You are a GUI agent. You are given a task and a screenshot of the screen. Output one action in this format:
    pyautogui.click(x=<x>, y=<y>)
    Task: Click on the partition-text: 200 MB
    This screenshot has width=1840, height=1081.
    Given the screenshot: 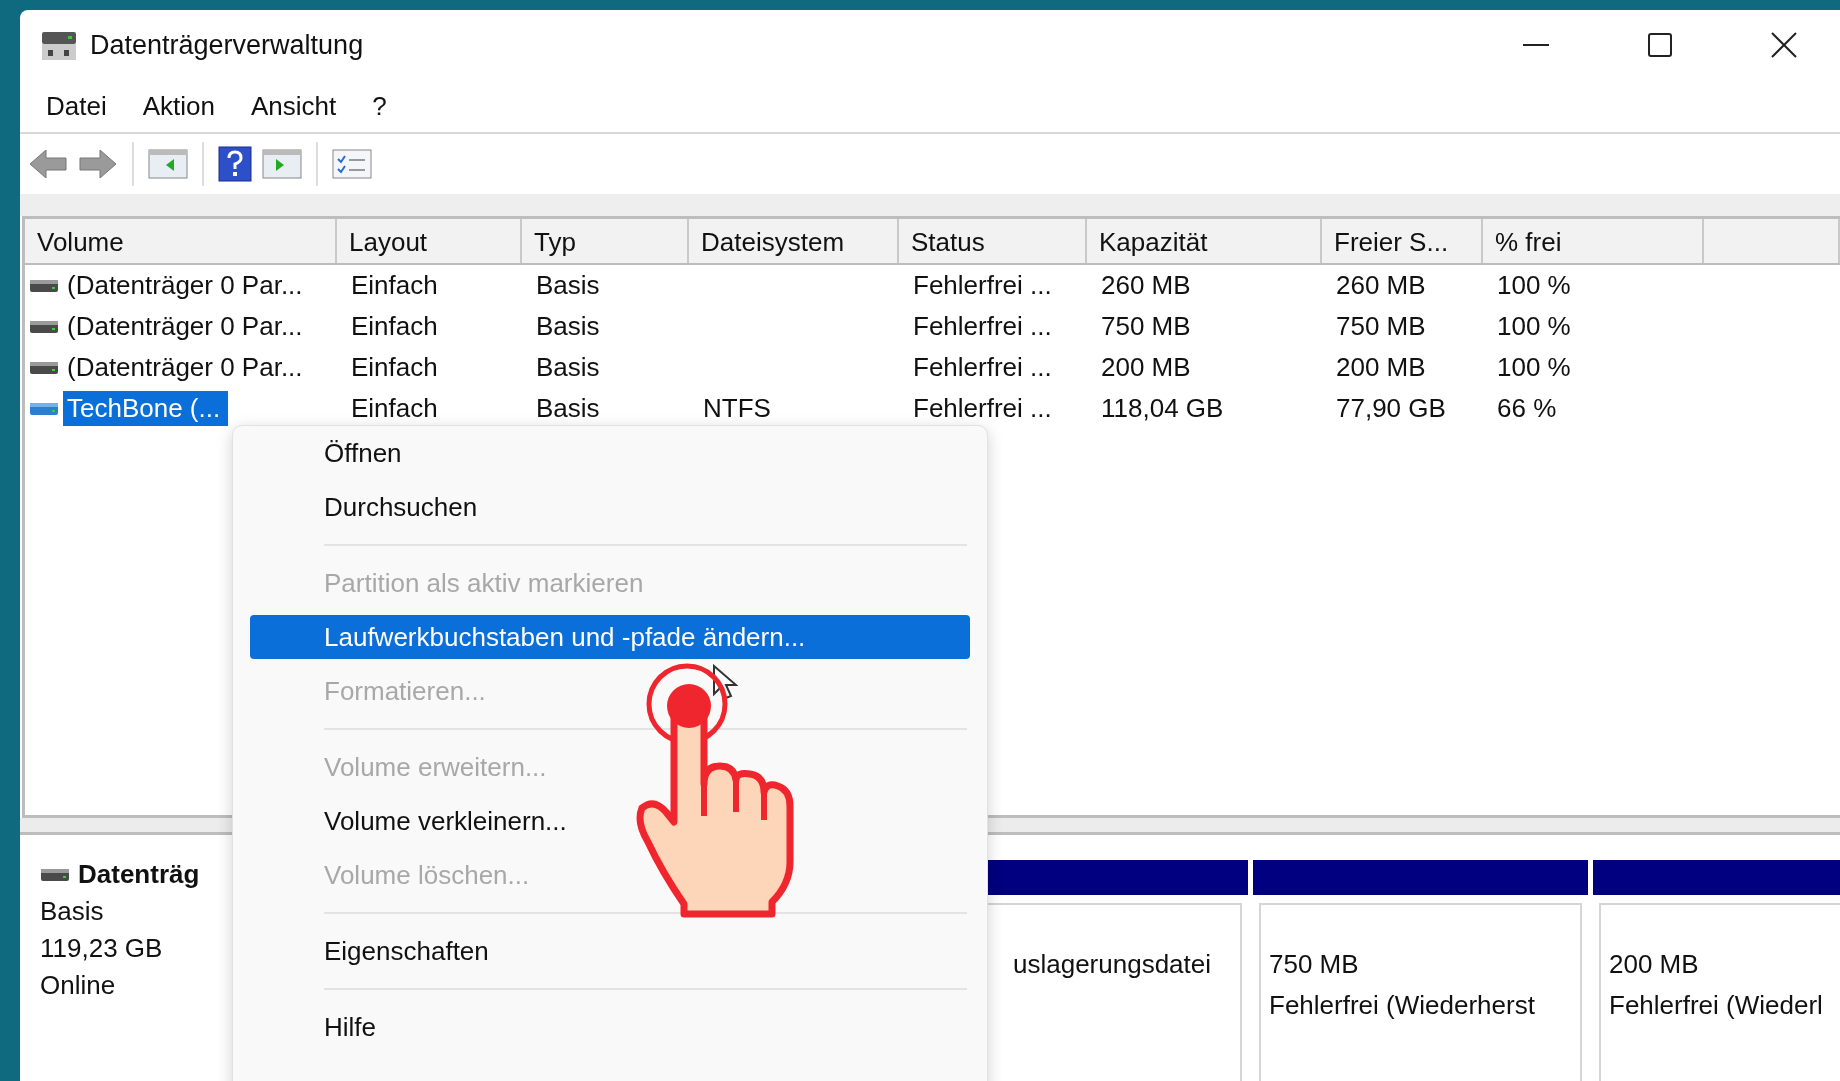 What is the action you would take?
    pyautogui.click(x=1654, y=964)
    